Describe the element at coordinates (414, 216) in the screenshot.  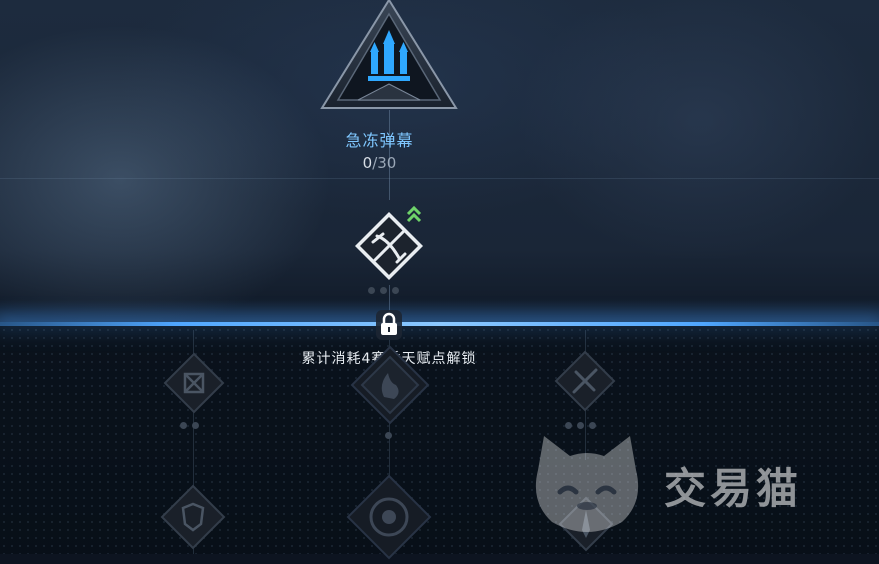
I see `double-chevron-up-icon` at that location.